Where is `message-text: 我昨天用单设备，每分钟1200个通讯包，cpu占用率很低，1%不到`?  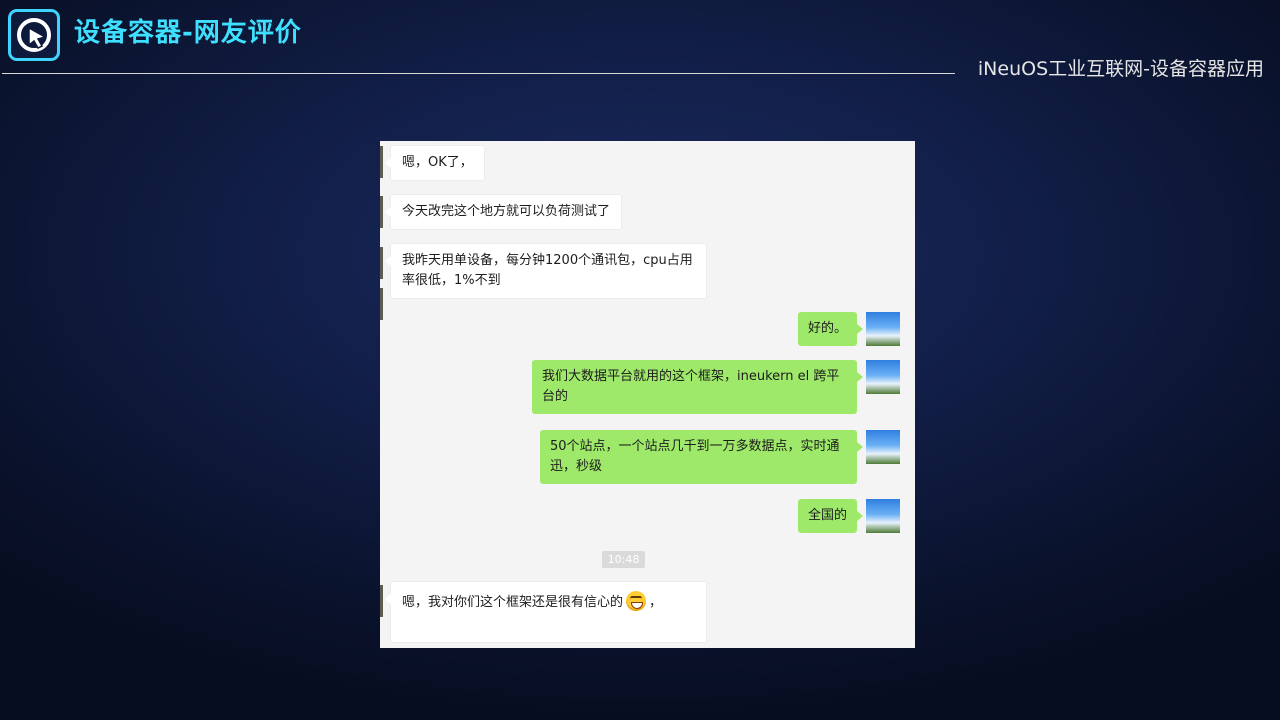
message-text: 我昨天用单设备，每分钟1200个通讯包，cpu占用率很低，1%不到 is located at coordinates (547, 270).